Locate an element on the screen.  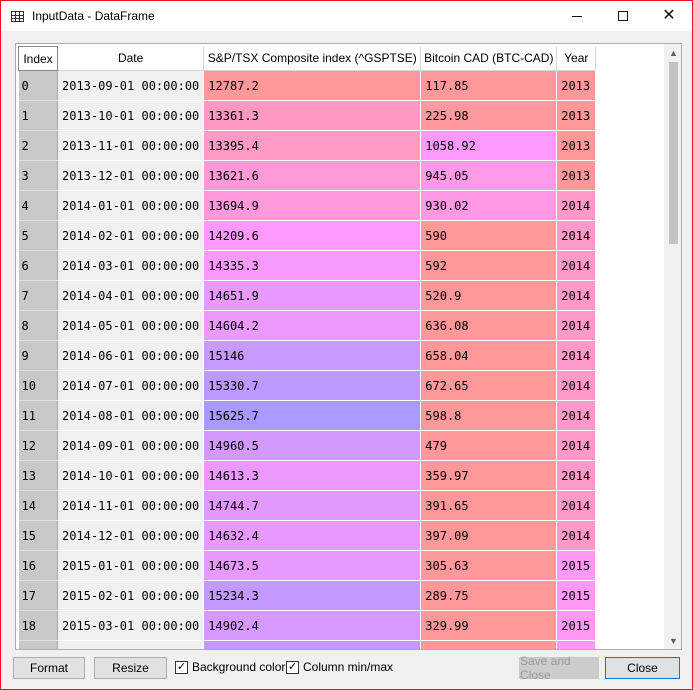
date-cell: 2013-11-01 00:00:00 is located at coordinates (131, 145).